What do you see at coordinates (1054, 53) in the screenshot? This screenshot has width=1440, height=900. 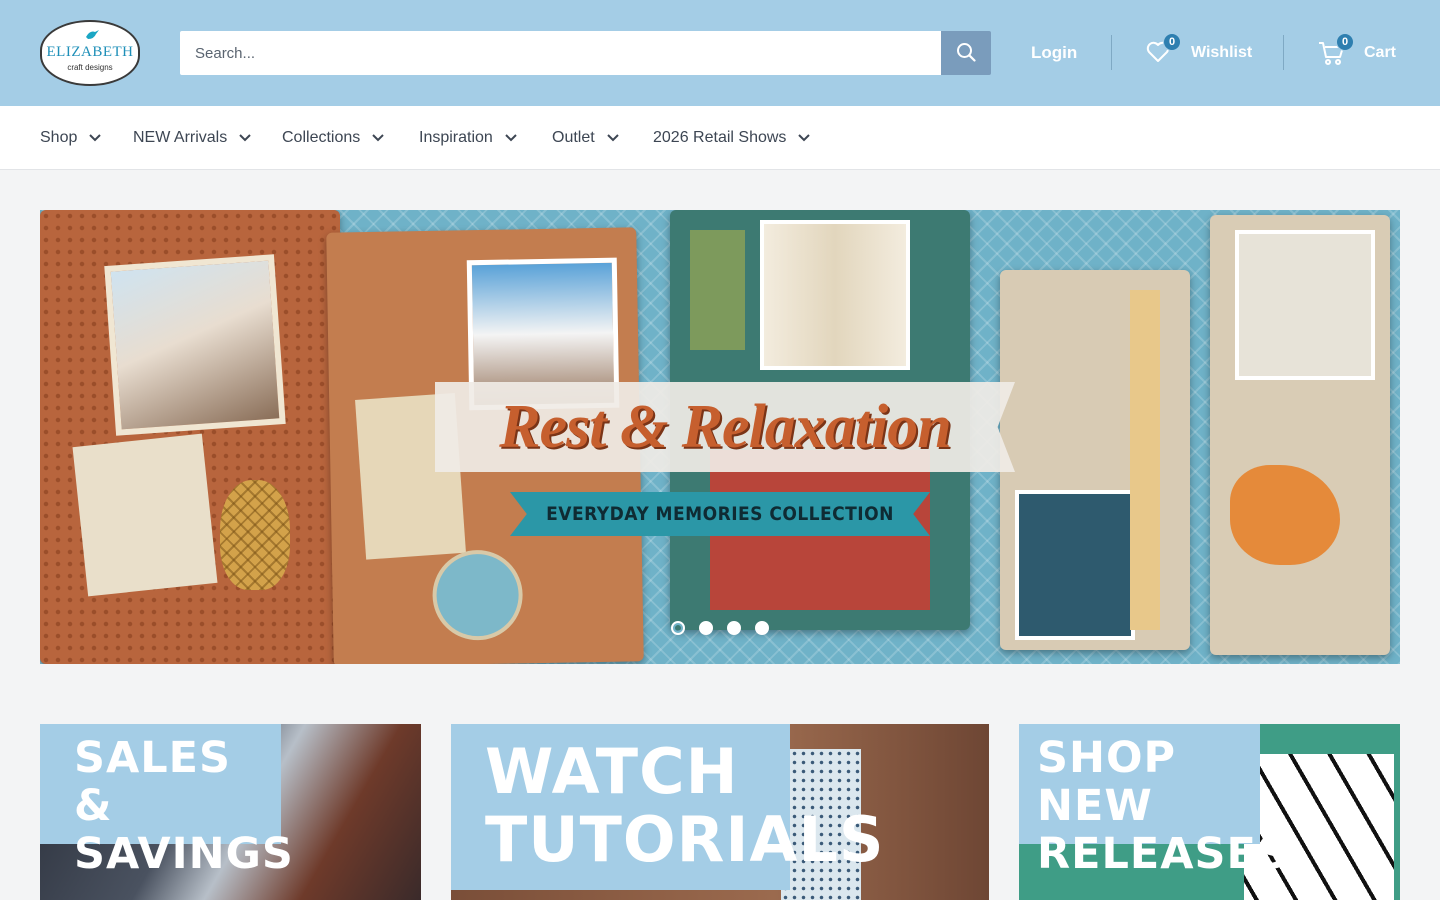 I see `login-link: Login` at bounding box center [1054, 53].